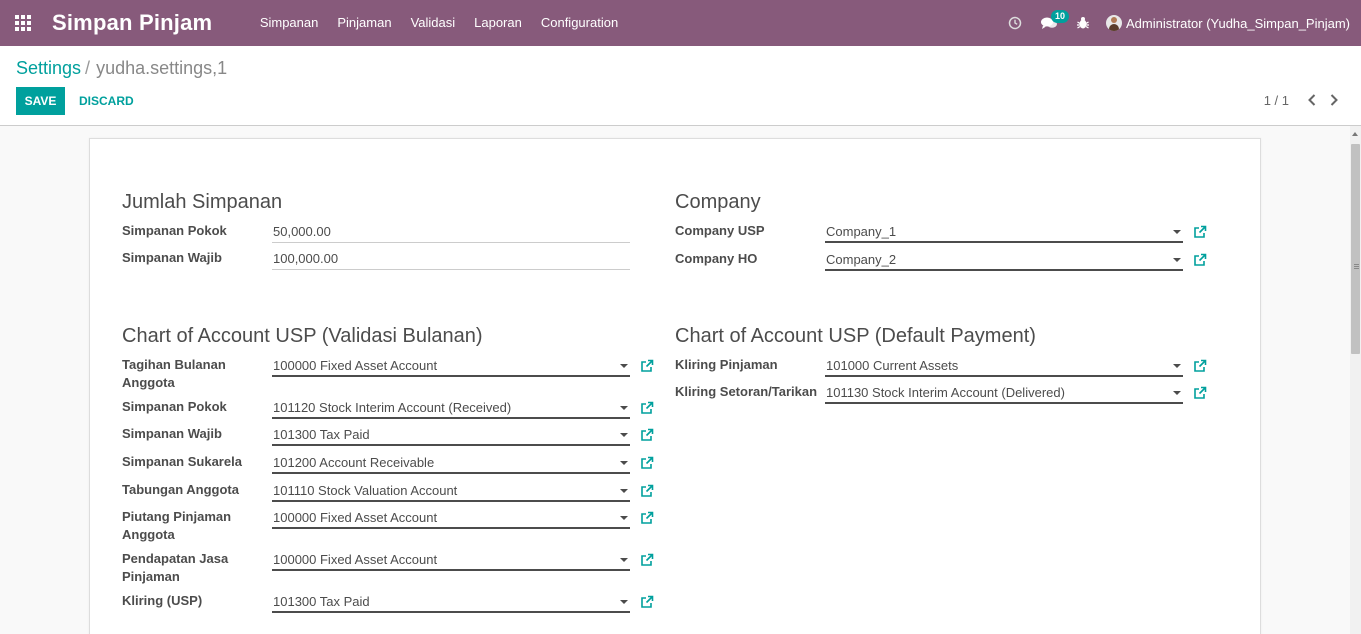 The image size is (1361, 634). Describe the element at coordinates (202, 202) in the screenshot. I see `section-title-jumlah-simpanan: Jumlah Simpanan` at that location.